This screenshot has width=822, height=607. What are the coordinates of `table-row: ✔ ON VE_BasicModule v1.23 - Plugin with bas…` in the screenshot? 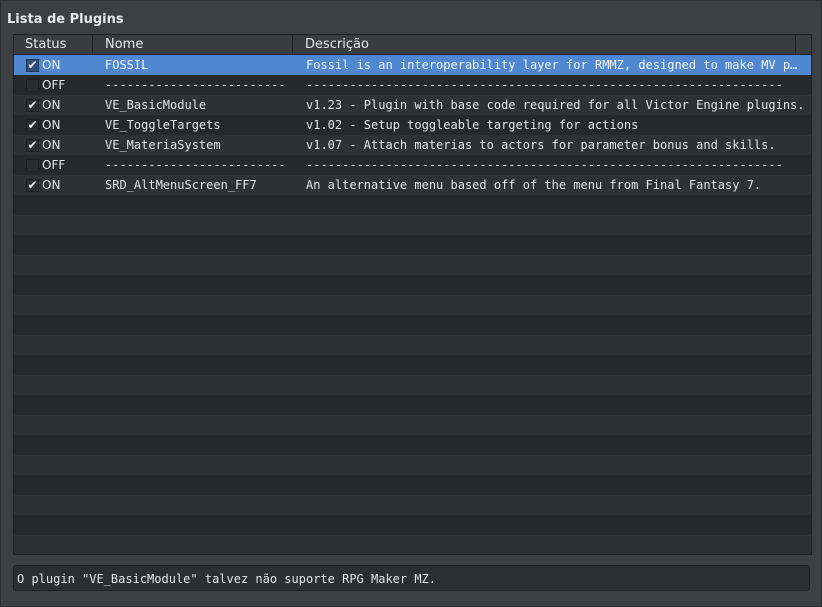 It's located at (412, 105).